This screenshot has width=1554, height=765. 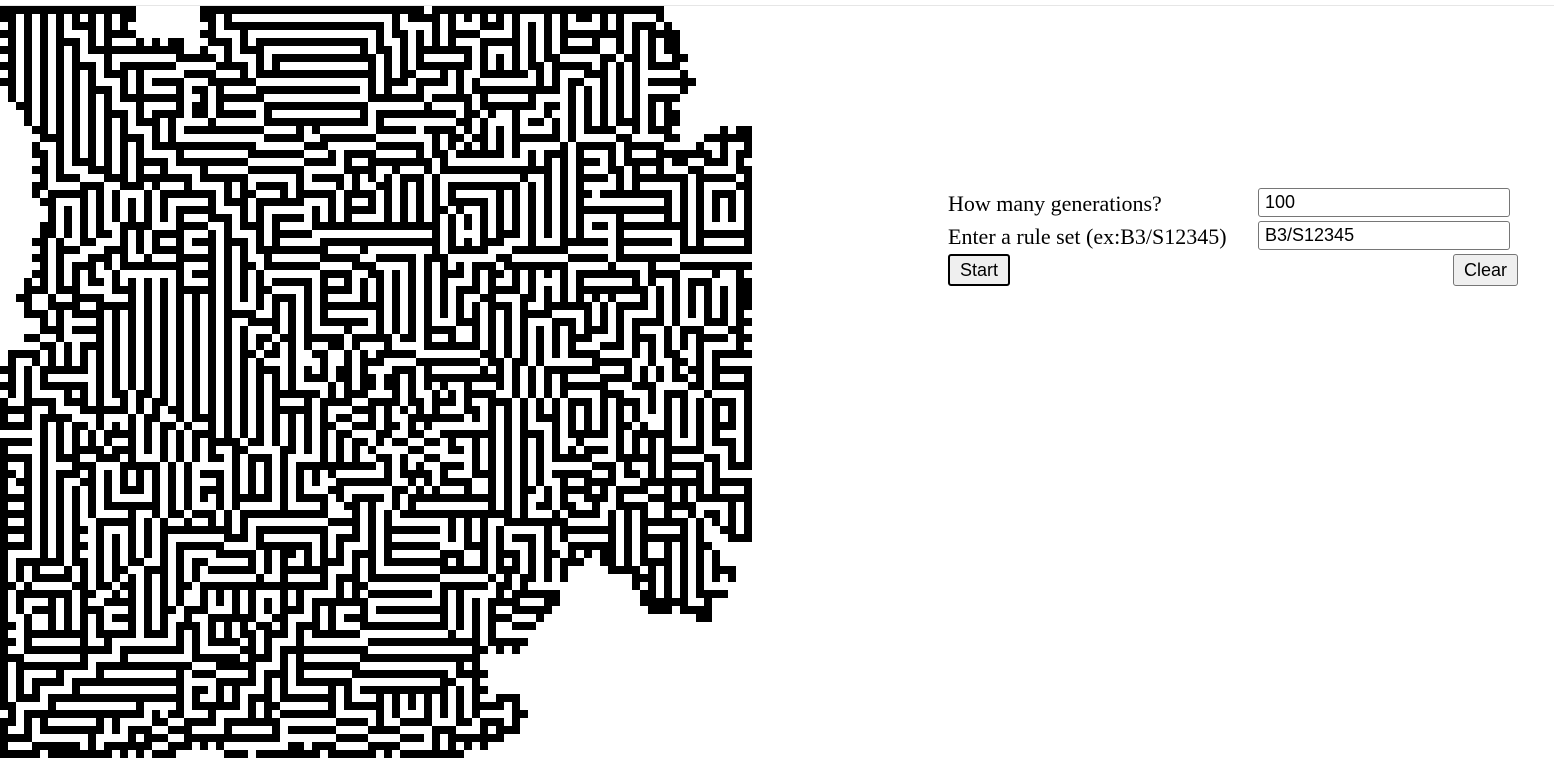 What do you see at coordinates (1055, 203) in the screenshot?
I see `generations-label: How many generations?` at bounding box center [1055, 203].